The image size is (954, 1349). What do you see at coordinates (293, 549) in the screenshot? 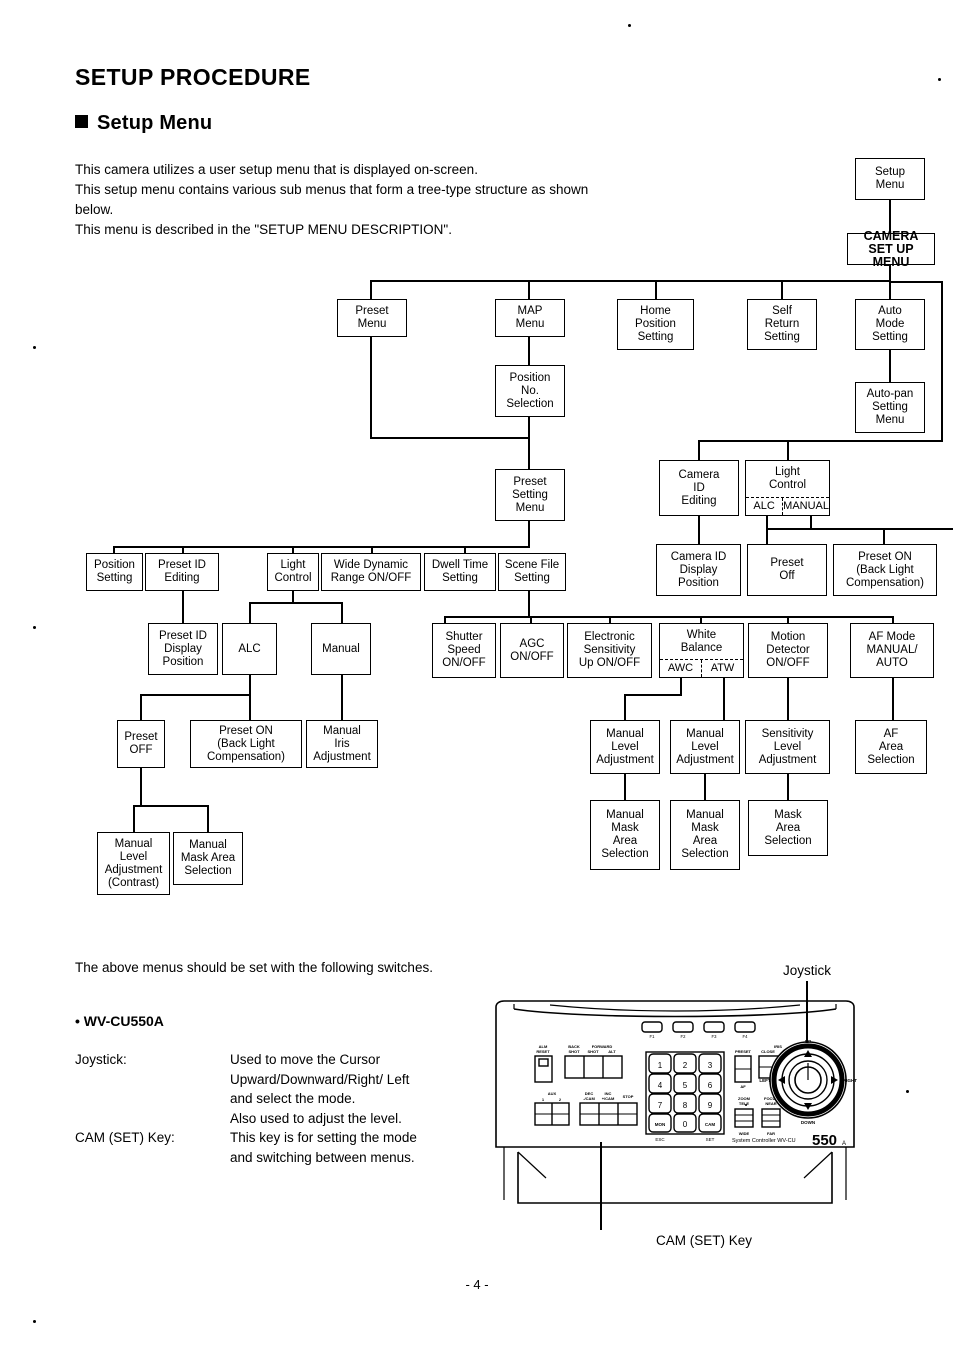
I see `drop-light-control-left` at bounding box center [293, 549].